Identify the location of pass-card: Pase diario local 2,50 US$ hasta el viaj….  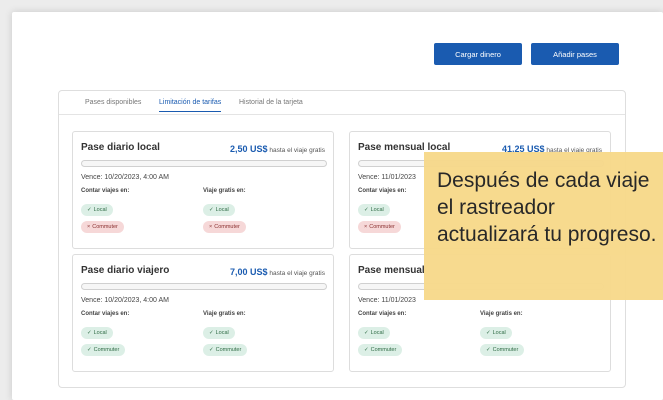
(203, 190).